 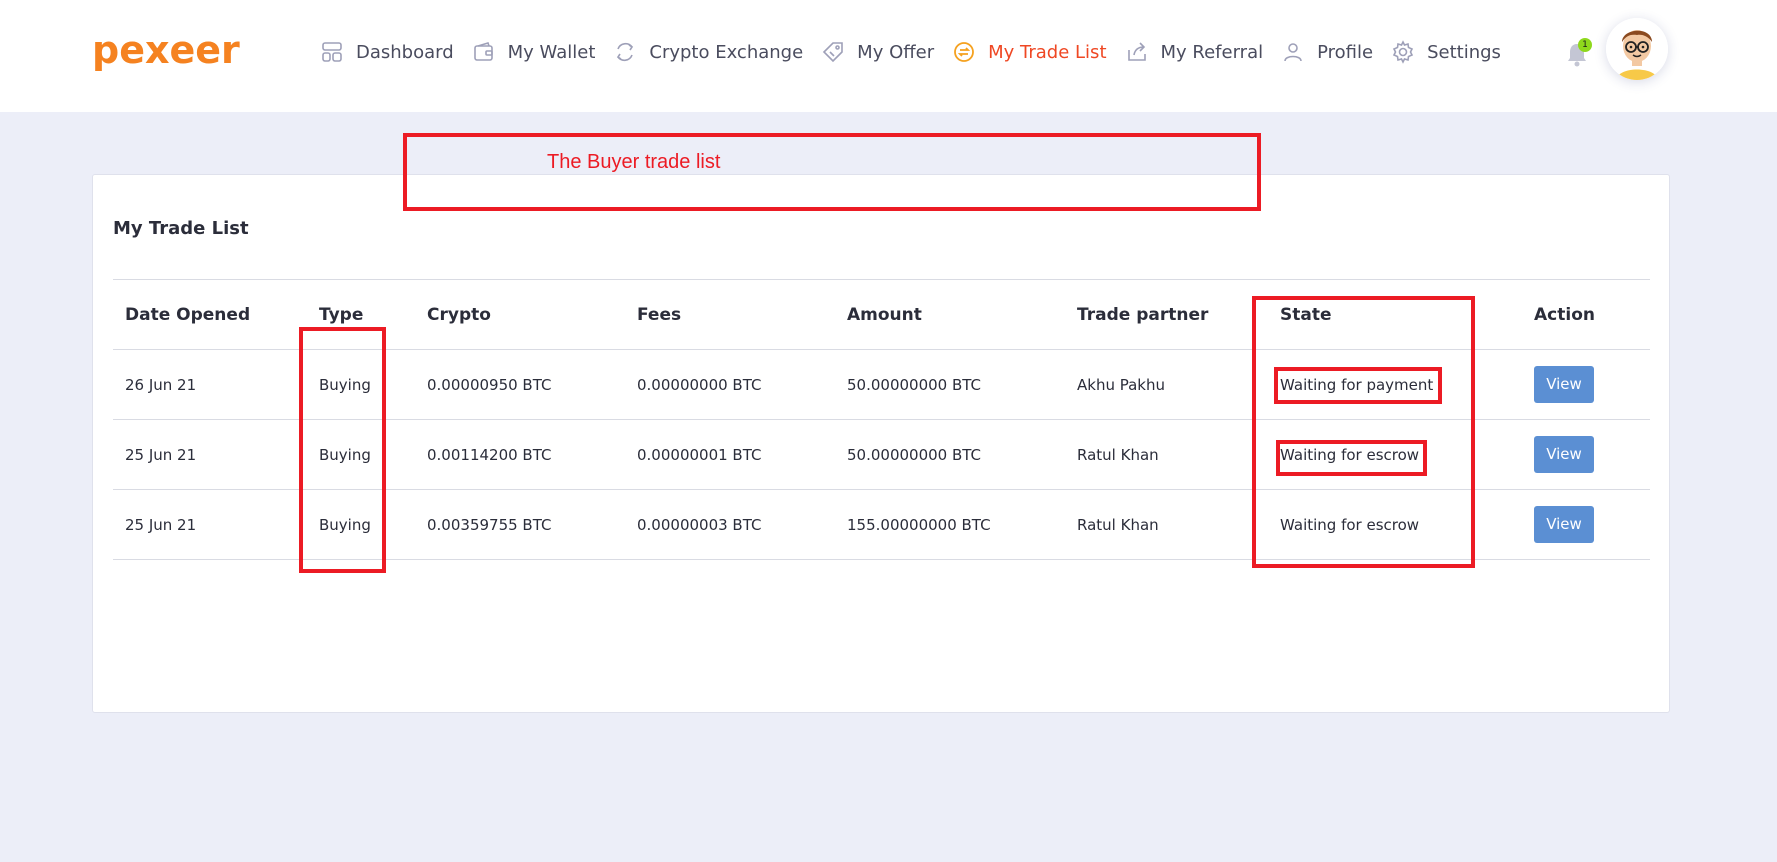 I want to click on annotation-box-state-column, so click(x=1363, y=432).